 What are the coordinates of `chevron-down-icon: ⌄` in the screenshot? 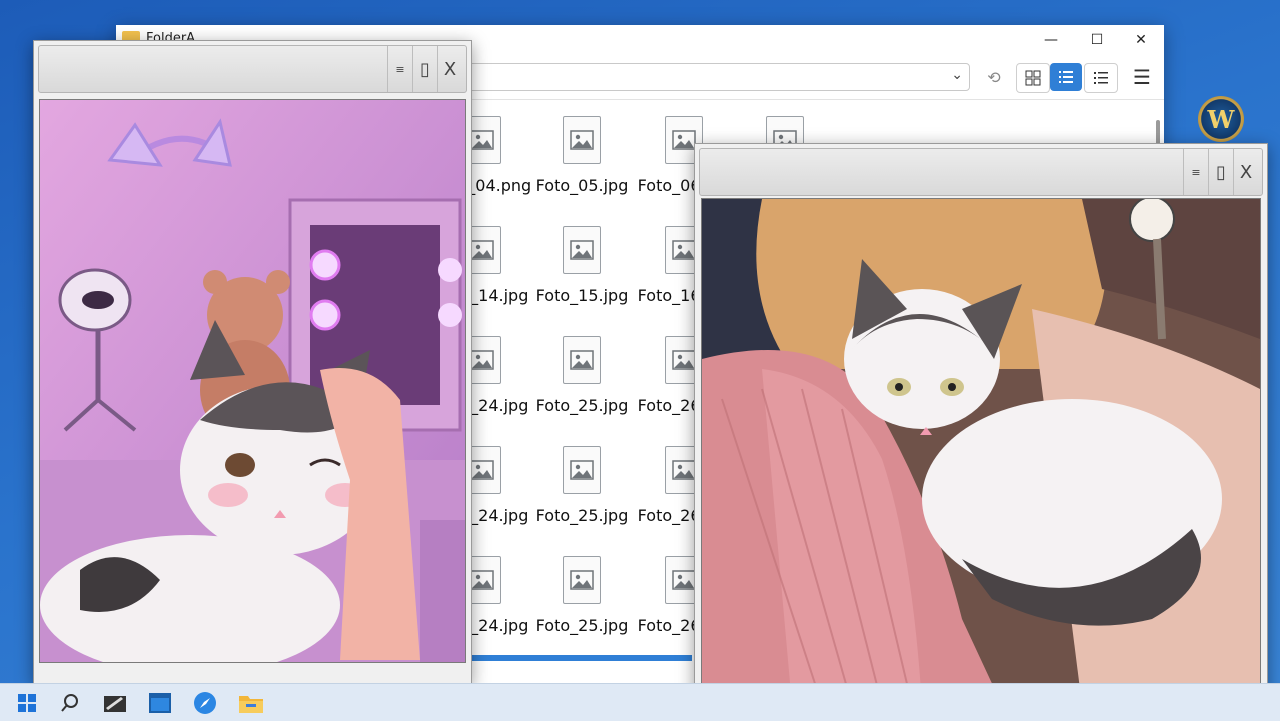 It's located at (957, 75).